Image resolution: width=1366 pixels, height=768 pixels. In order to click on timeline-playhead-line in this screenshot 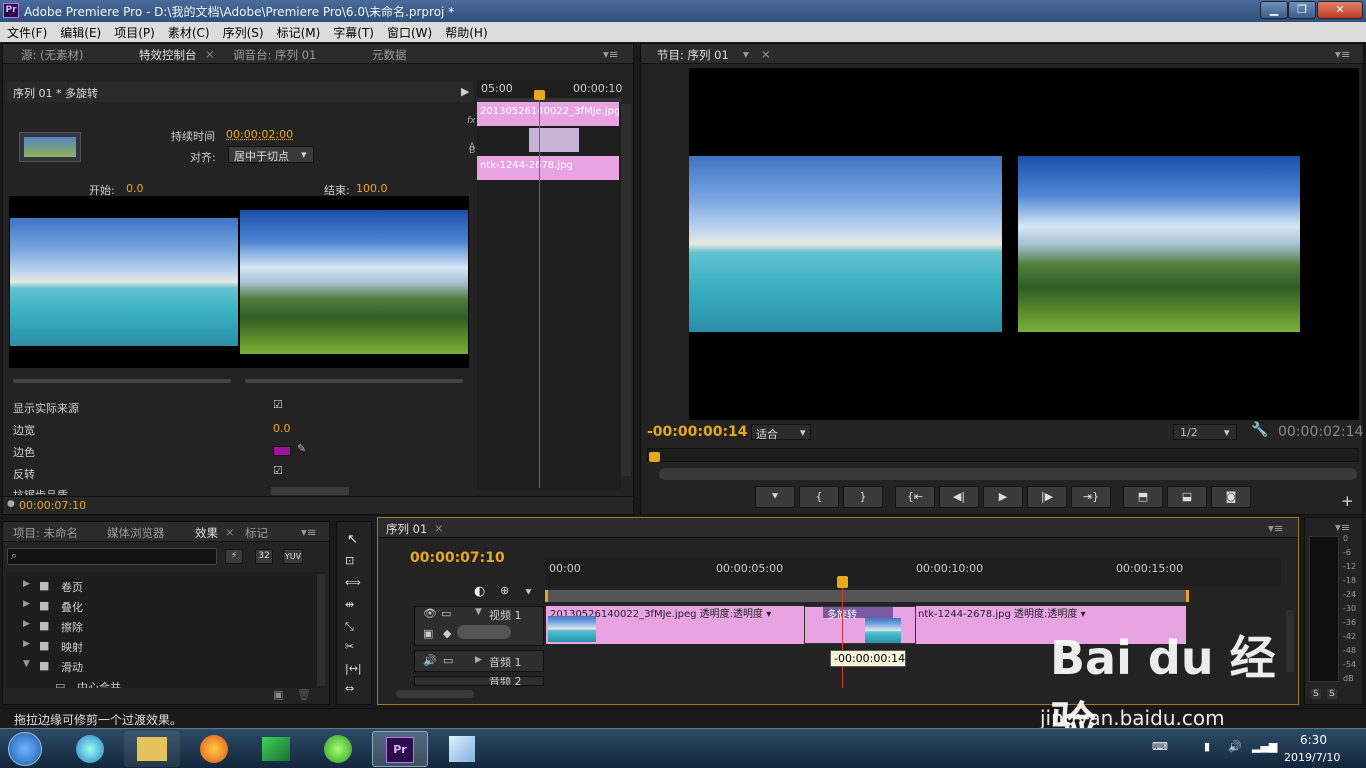, I will do `click(842, 638)`.